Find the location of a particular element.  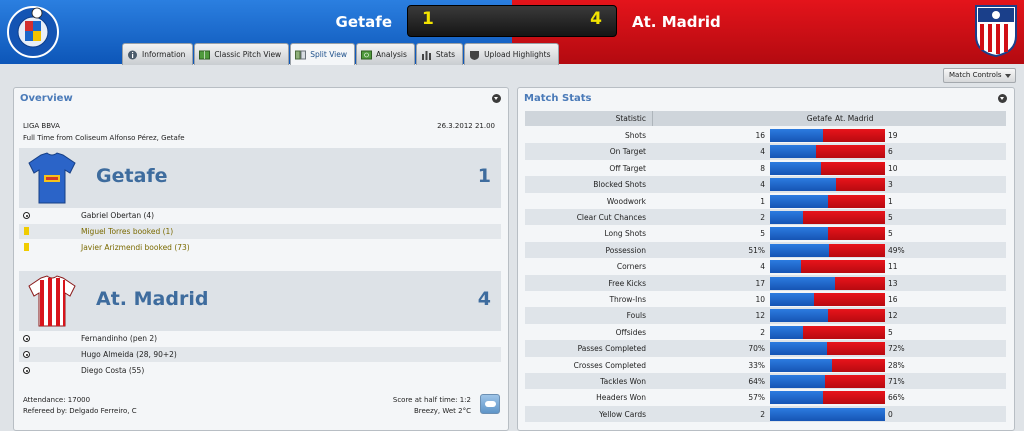

stat-away-value: 0 is located at coordinates (890, 414).